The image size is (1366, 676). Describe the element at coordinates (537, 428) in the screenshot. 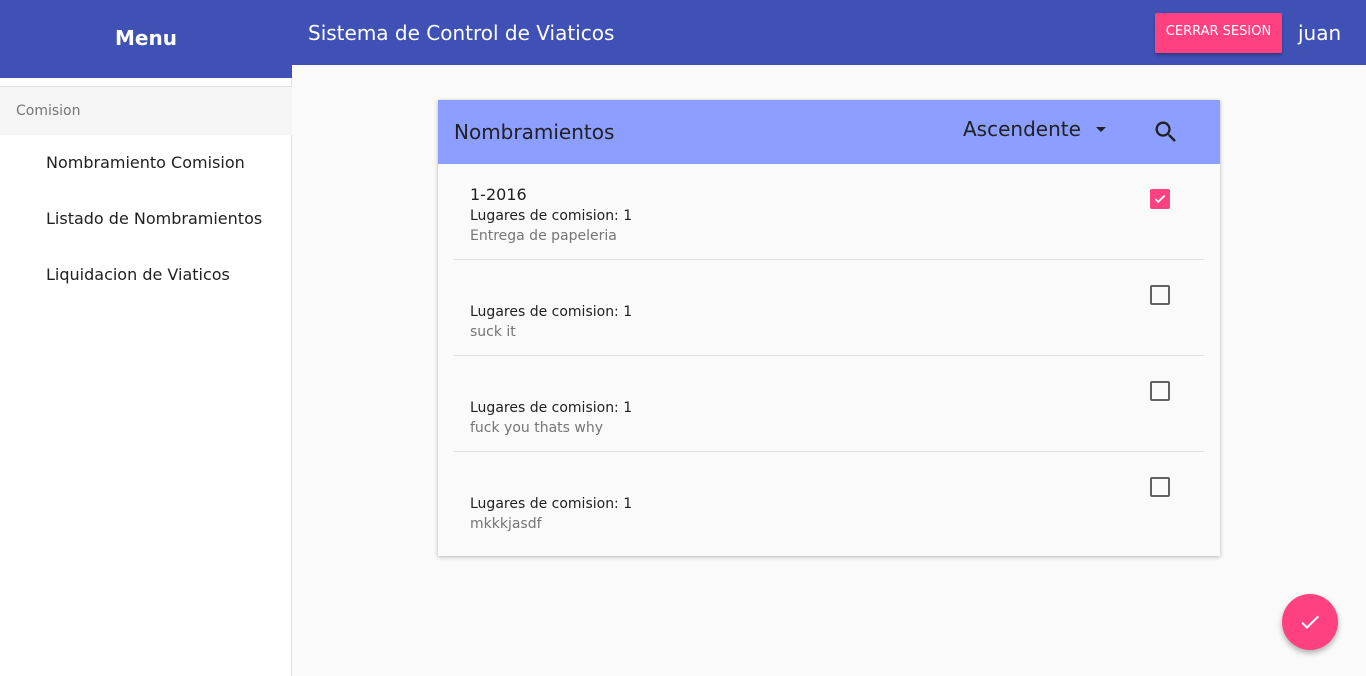

I see `item-description: fuck you thats why` at that location.